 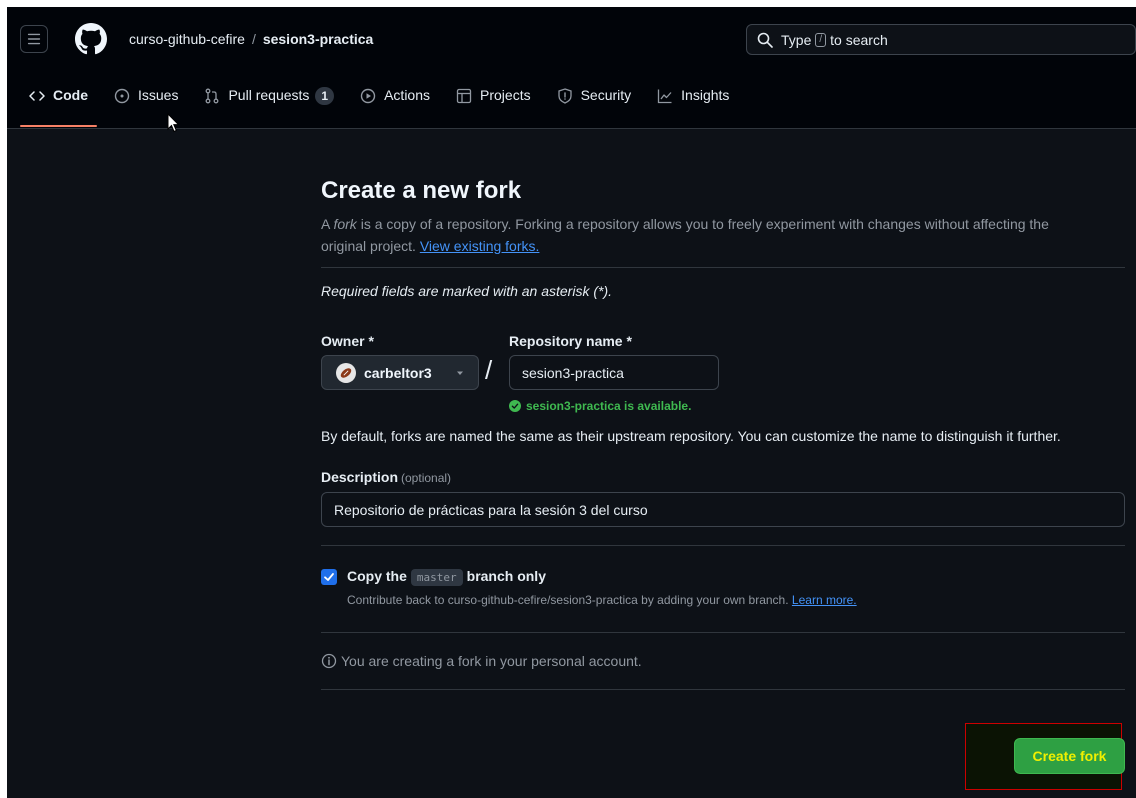 I want to click on menu-button, so click(x=34, y=39).